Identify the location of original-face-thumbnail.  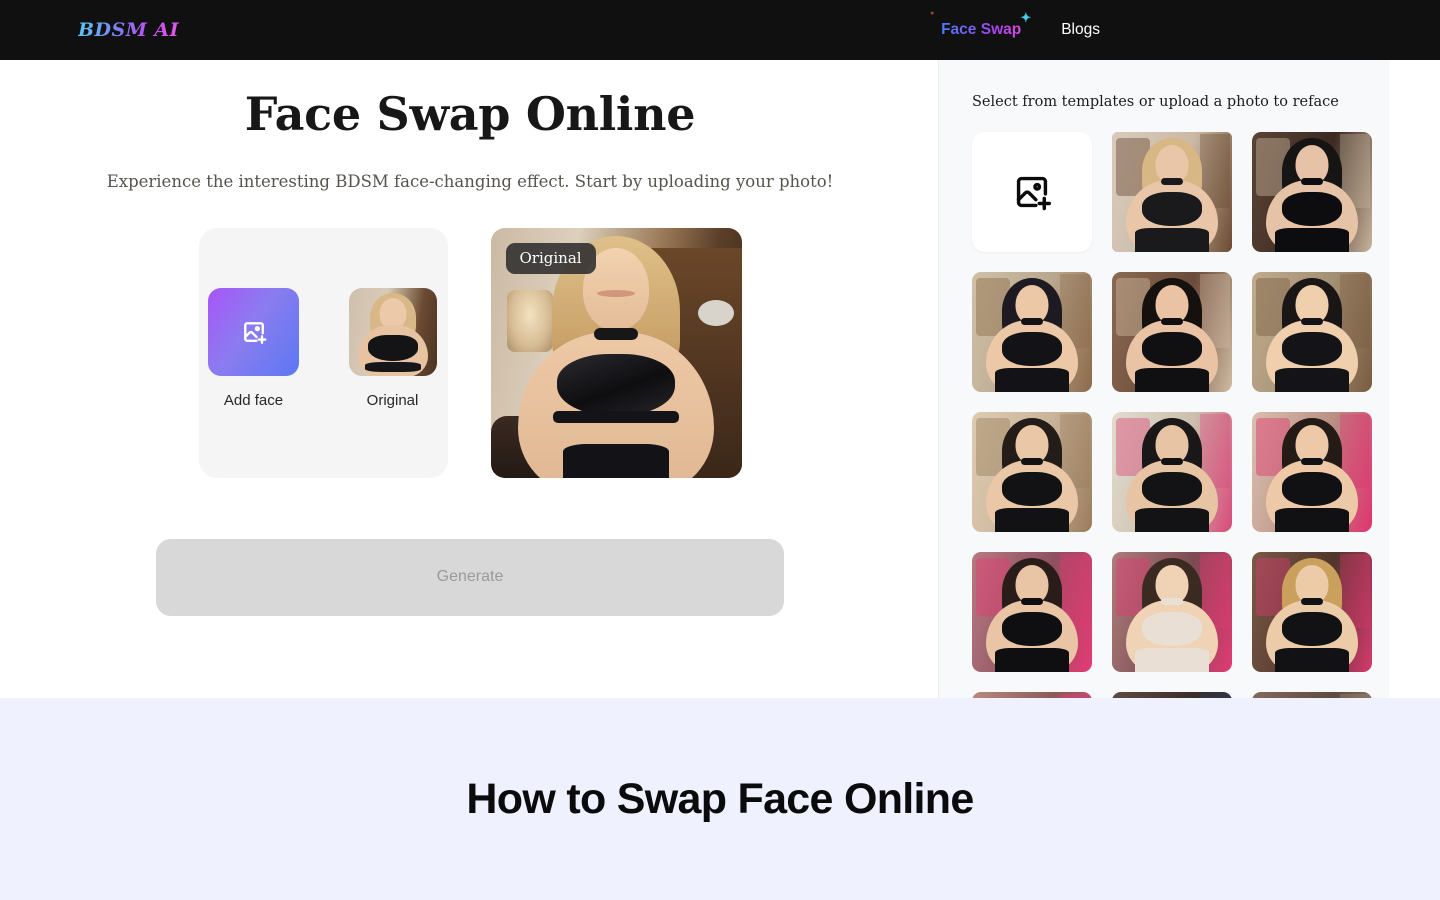
(392, 332).